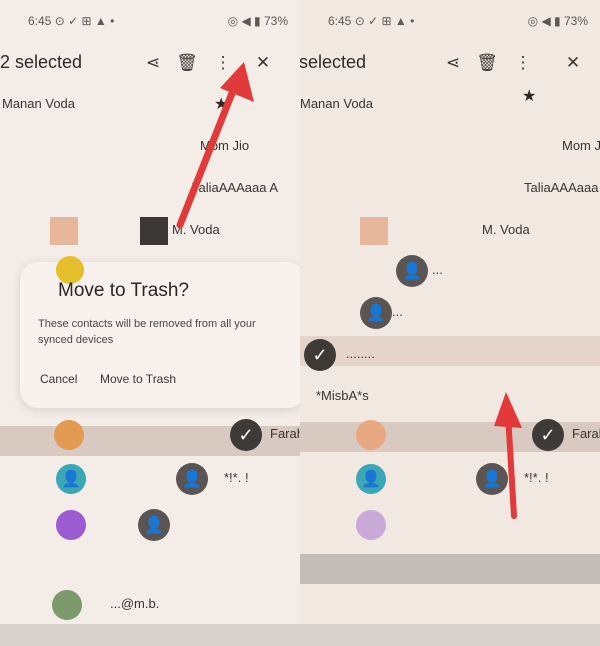  What do you see at coordinates (487, 63) in the screenshot?
I see `trash-icon: 🗑` at bounding box center [487, 63].